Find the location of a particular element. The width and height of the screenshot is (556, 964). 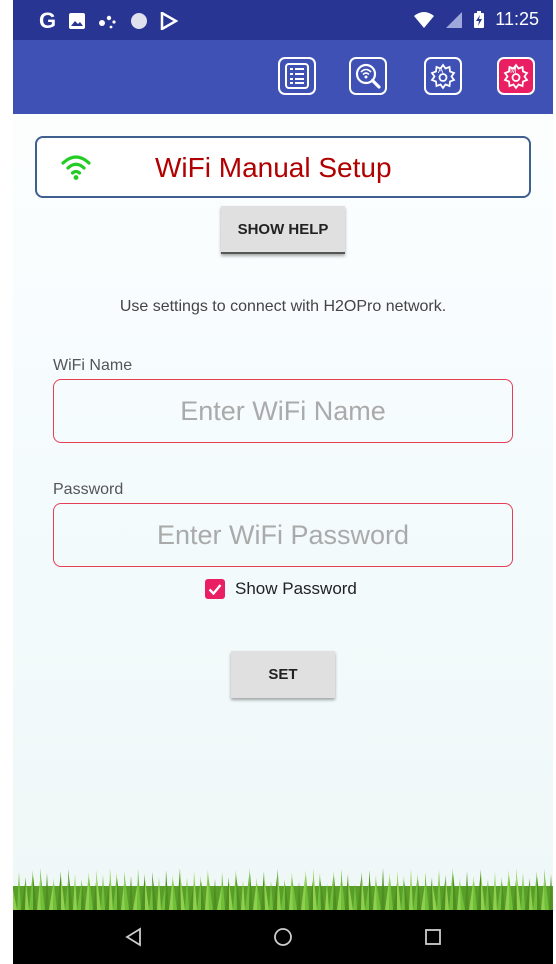

list-icon is located at coordinates (297, 76).